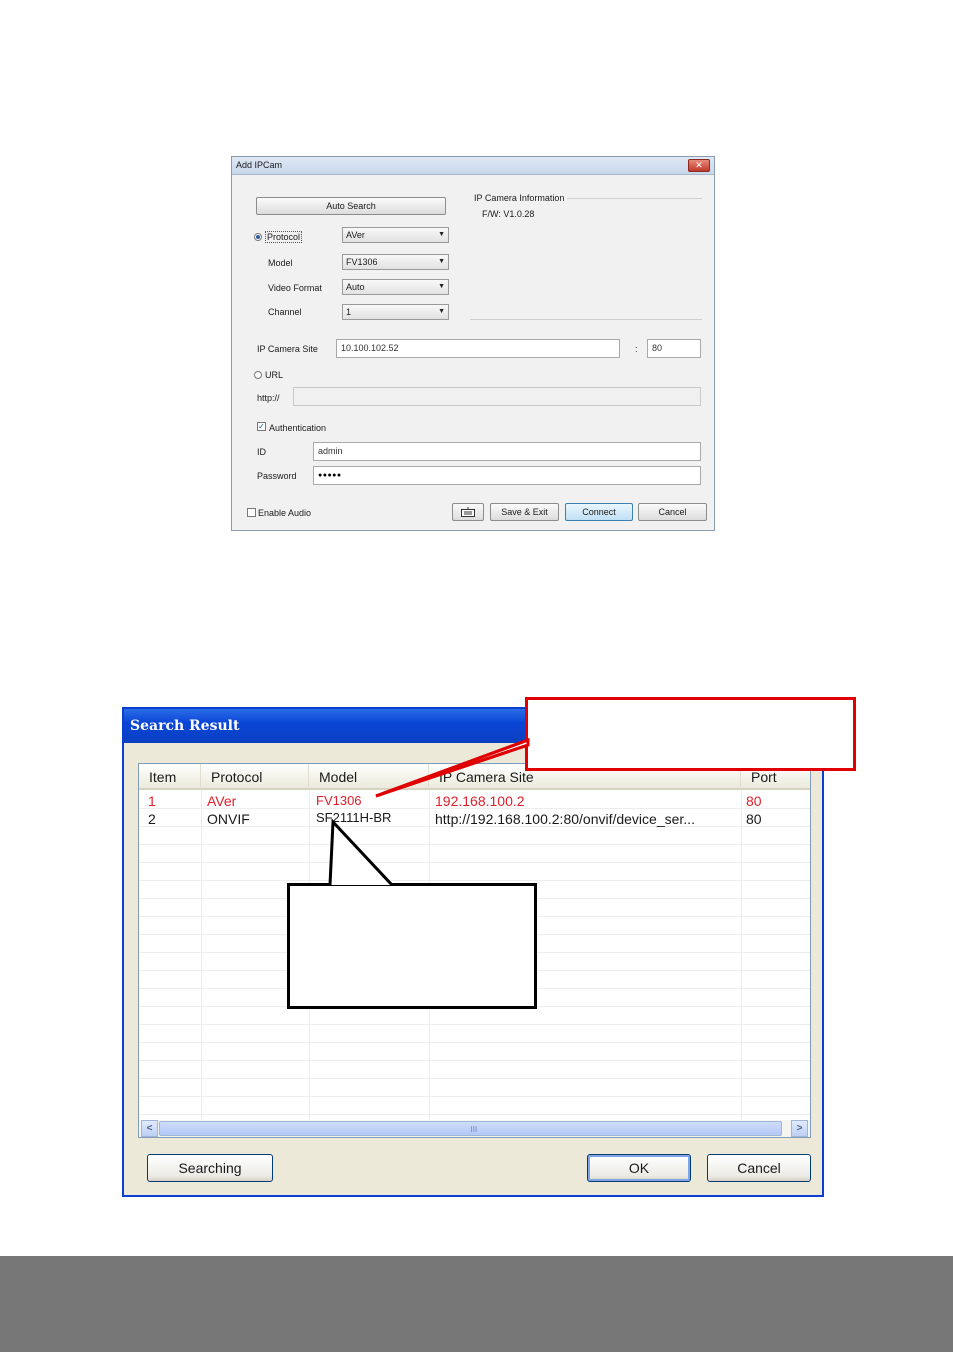 This screenshot has height=1352, width=953. Describe the element at coordinates (395, 235) in the screenshot. I see `protocol-select: AVer ▼` at that location.